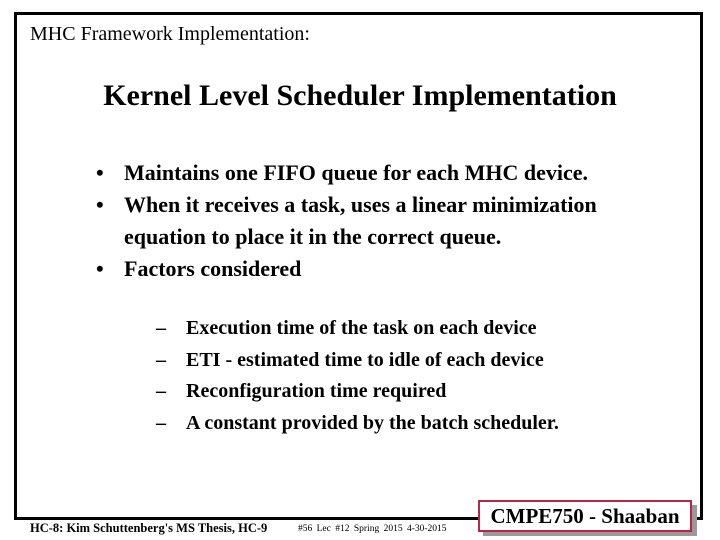  Describe the element at coordinates (585, 516) in the screenshot. I see `course-badge: CMPE750 - Shaaban` at that location.